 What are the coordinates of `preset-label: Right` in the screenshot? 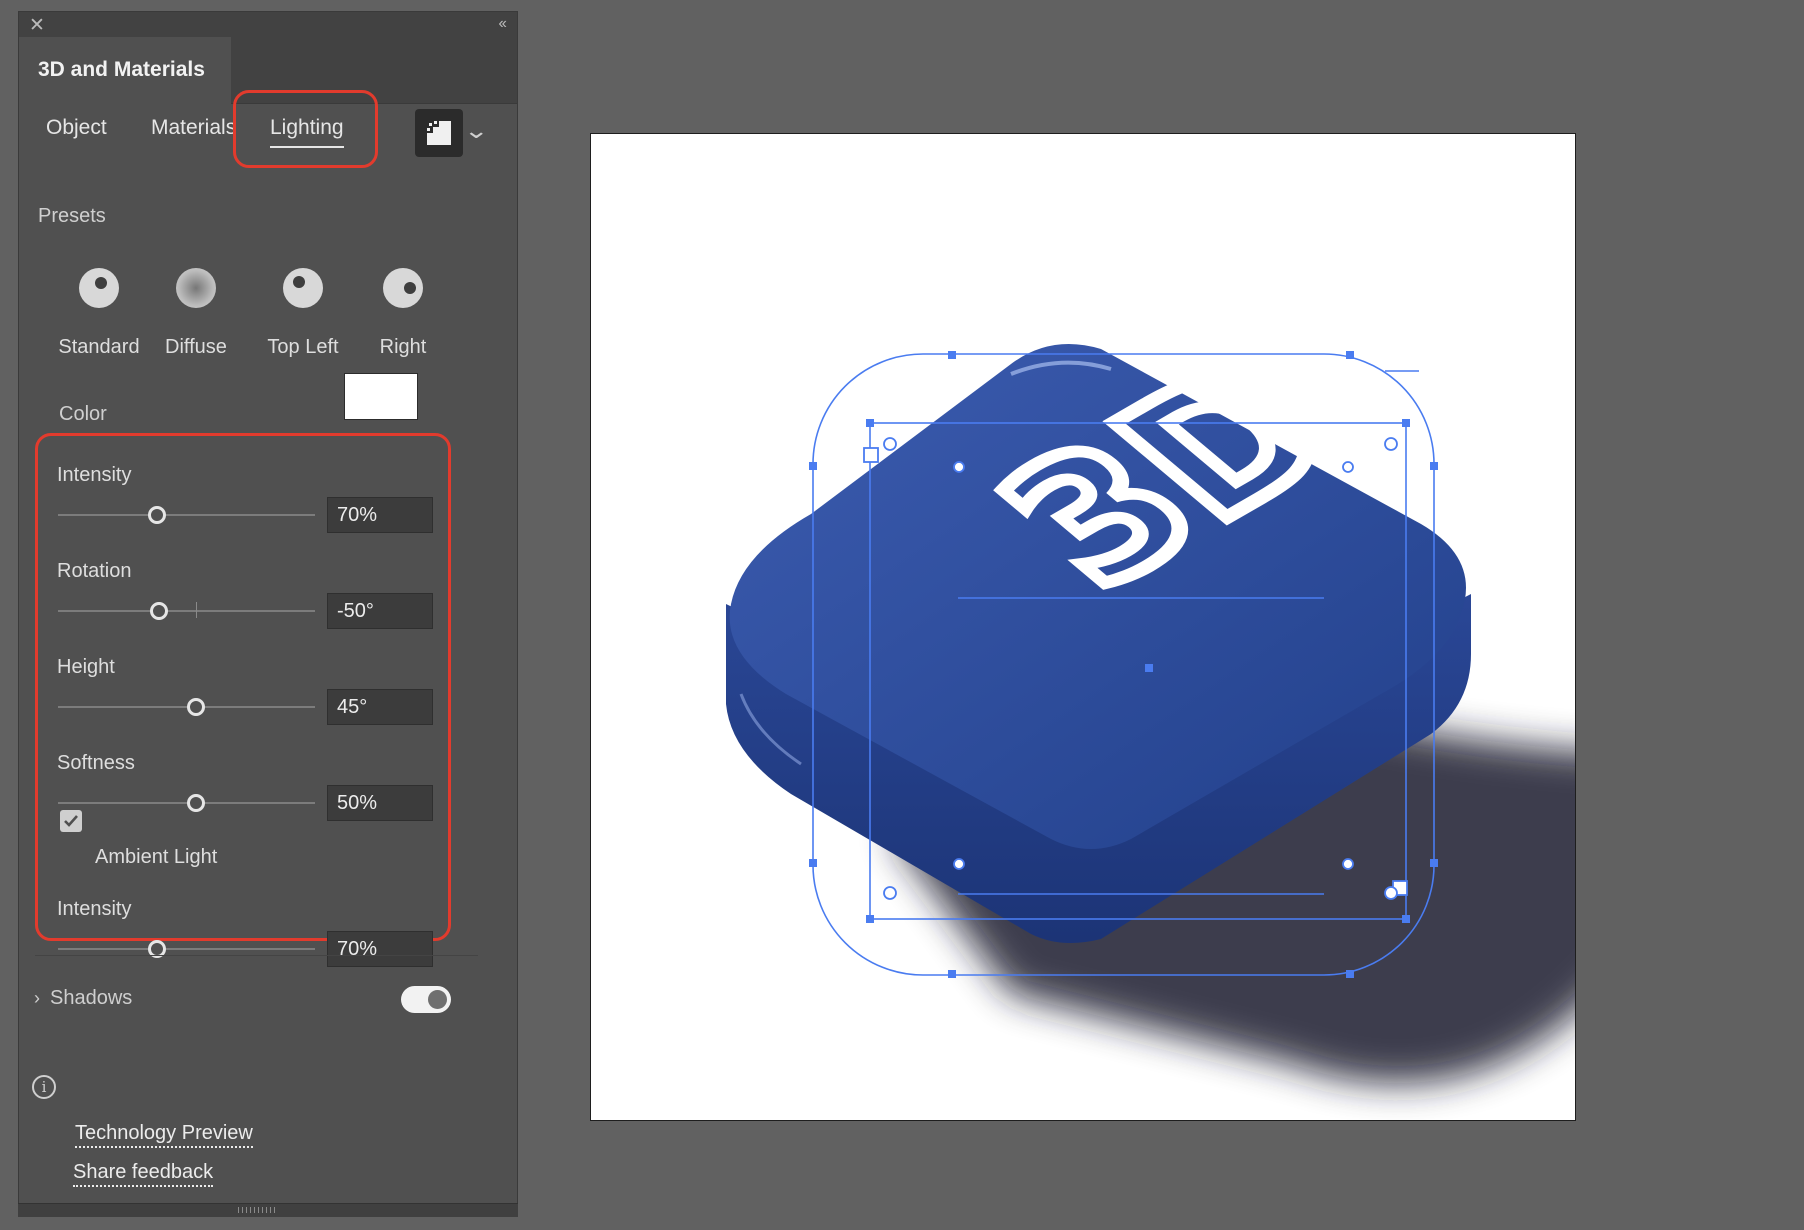 It's located at (403, 347).